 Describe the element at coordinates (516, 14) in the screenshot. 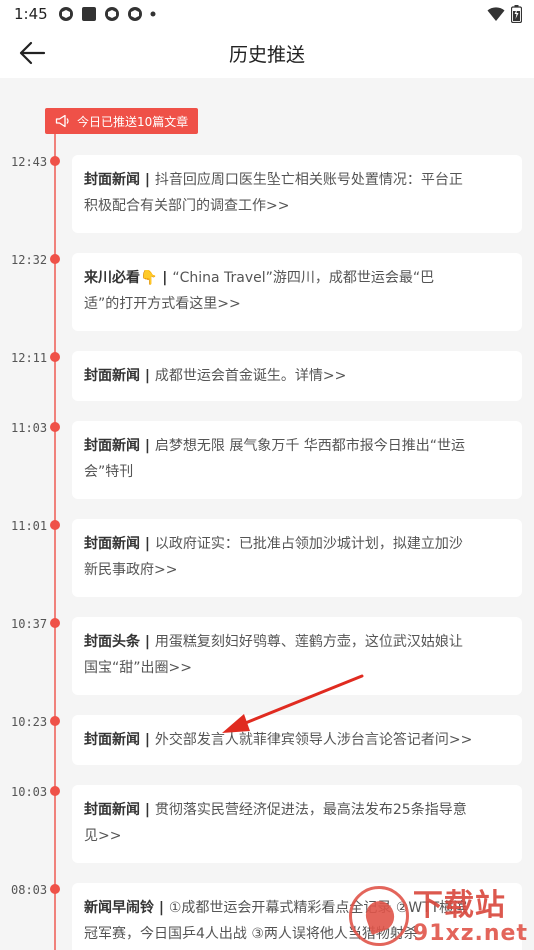

I see `battery-icon` at that location.